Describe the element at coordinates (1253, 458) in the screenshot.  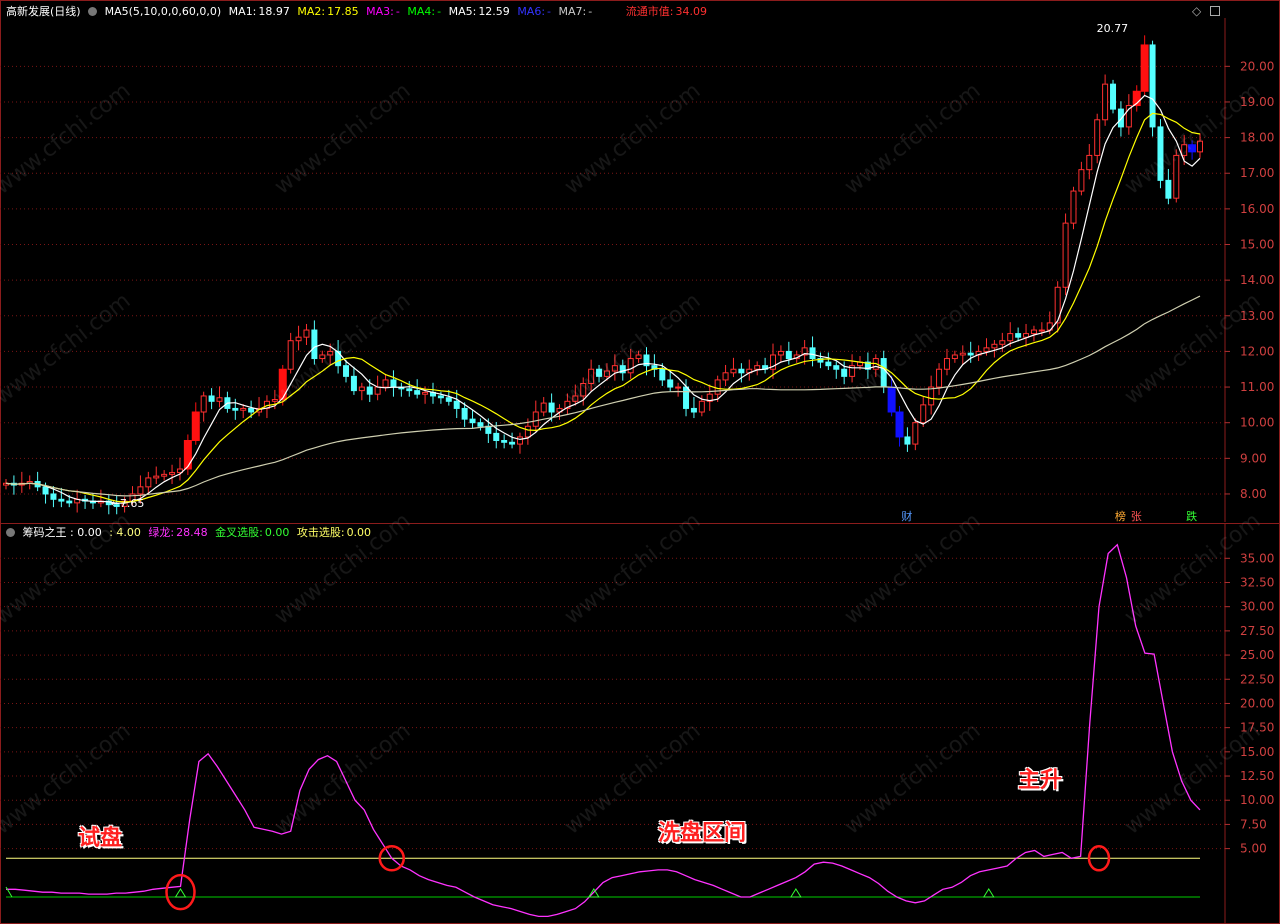
I see `price-tick-label: 9.00` at that location.